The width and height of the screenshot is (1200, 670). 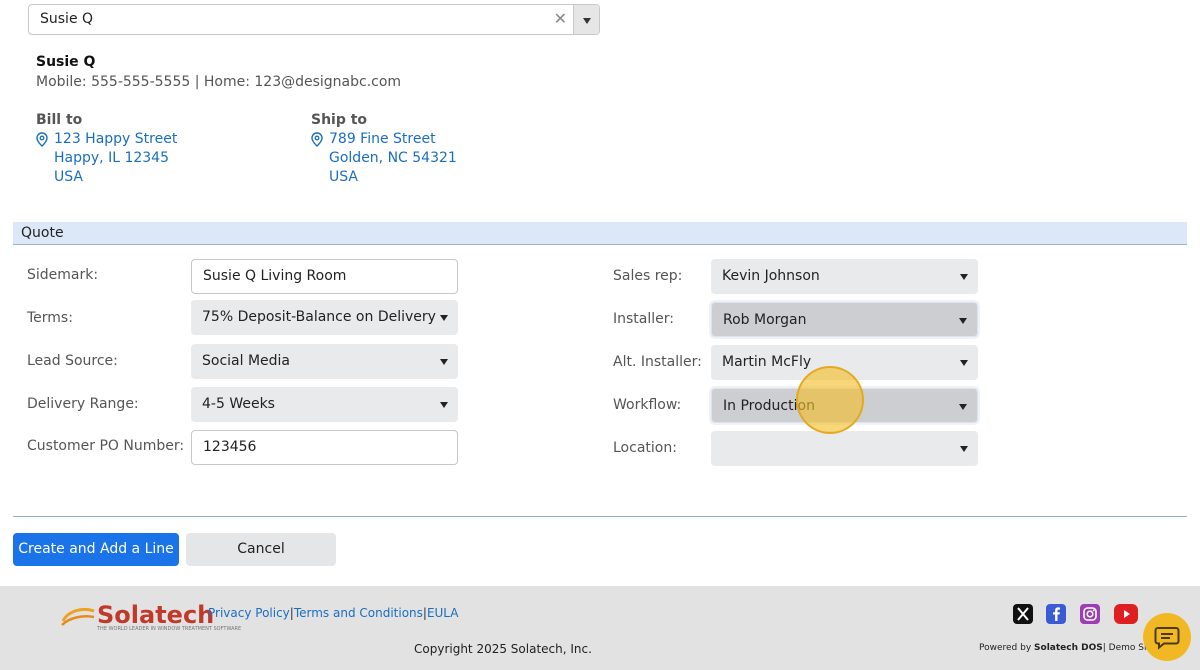 What do you see at coordinates (648, 276) in the screenshot?
I see `sales-rep-label: Sales rep:` at bounding box center [648, 276].